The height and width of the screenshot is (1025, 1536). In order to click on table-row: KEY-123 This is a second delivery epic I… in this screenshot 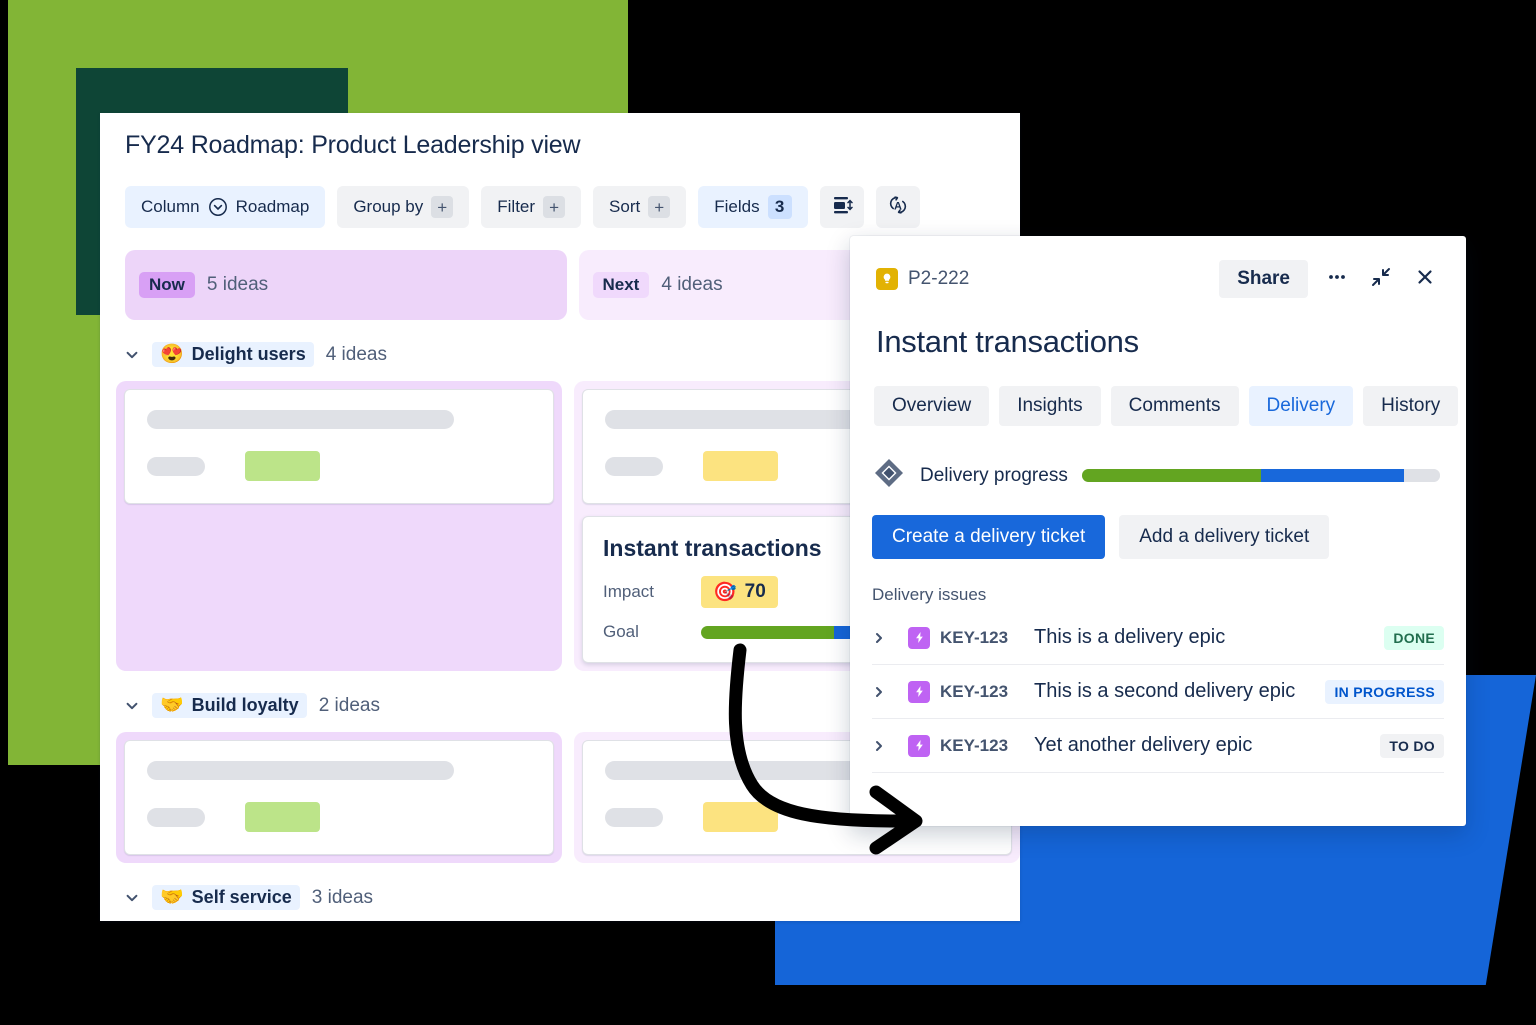, I will do `click(1158, 692)`.